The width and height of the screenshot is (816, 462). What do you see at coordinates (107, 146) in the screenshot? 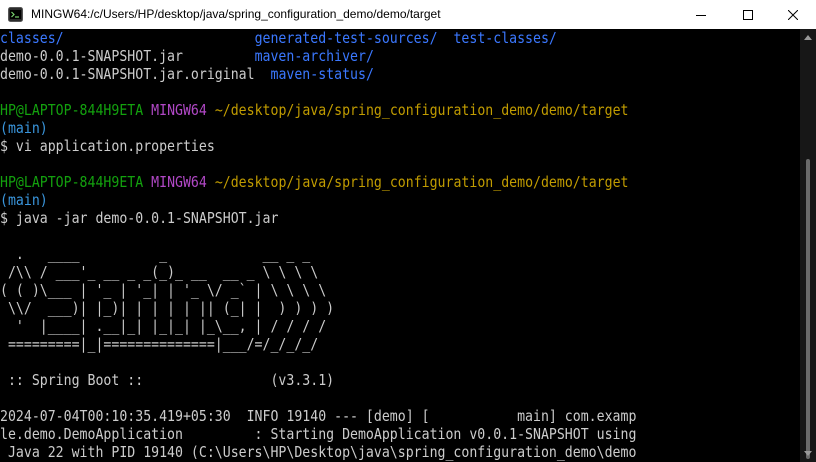
I see `command-line: $ vi application.properties` at bounding box center [107, 146].